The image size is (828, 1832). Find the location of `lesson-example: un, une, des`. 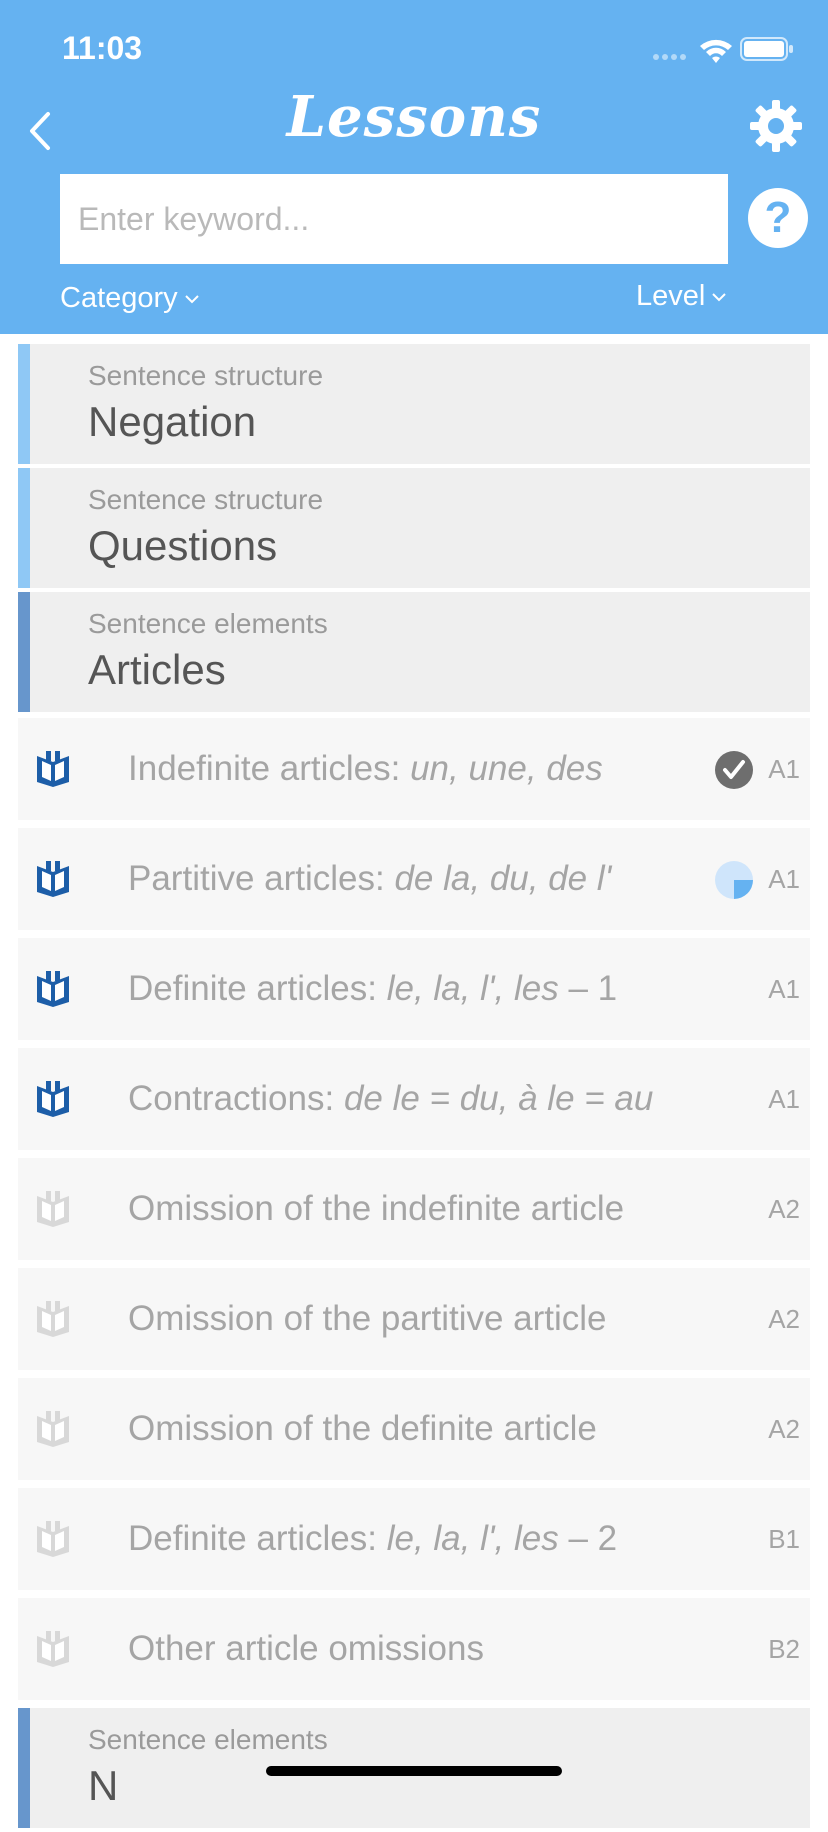

lesson-example: un, une, des is located at coordinates (506, 768).